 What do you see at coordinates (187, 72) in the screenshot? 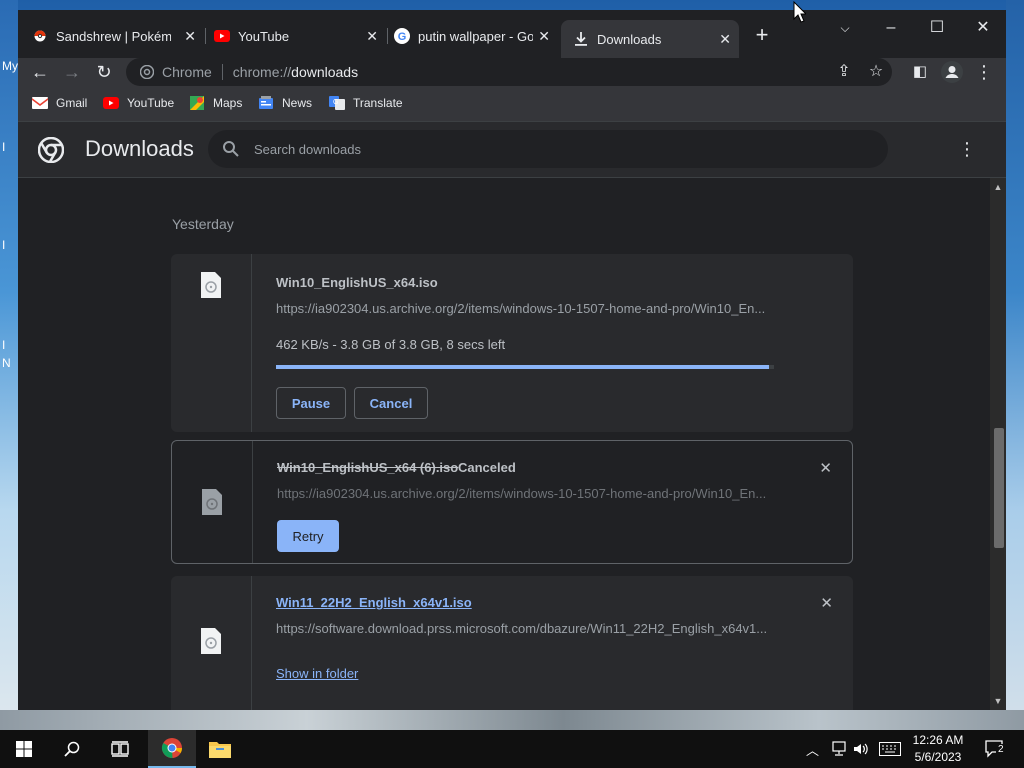
I see `site-label: Chrome` at bounding box center [187, 72].